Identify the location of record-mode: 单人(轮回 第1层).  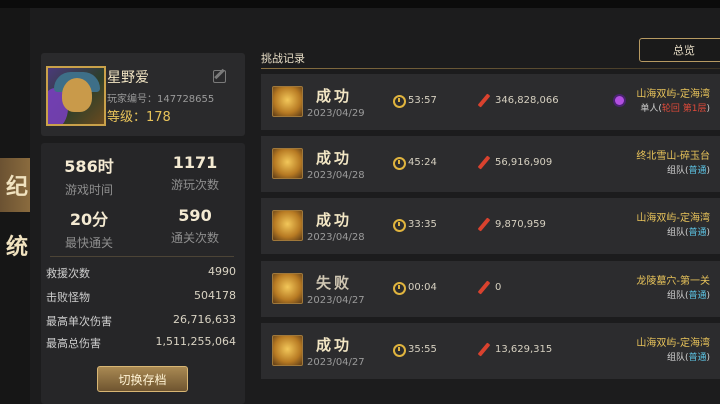
(675, 107).